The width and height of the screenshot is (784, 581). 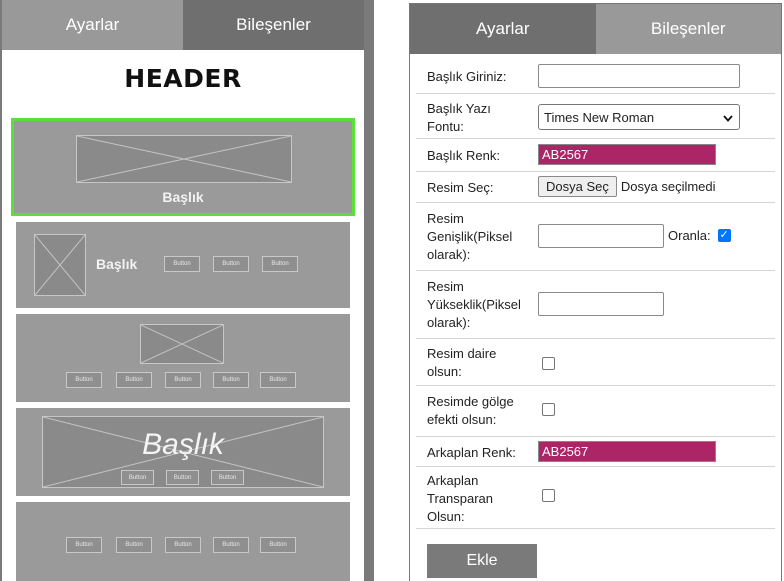 I want to click on image-width-row: Resim Genişlik(Piksel olarak): Oranla: ✓, so click(x=595, y=237).